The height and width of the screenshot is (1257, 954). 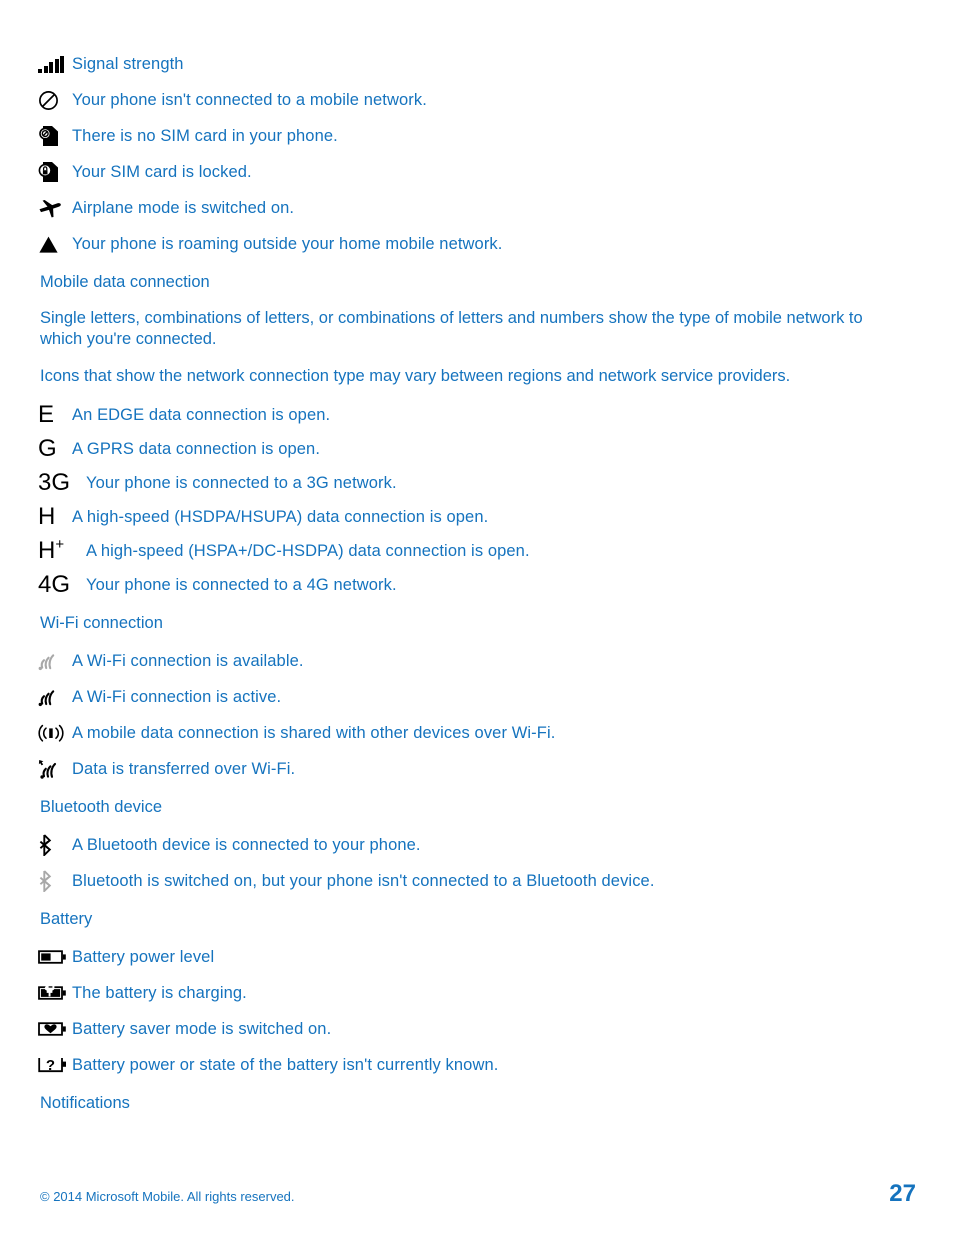 What do you see at coordinates (55, 845) in the screenshot?
I see `bluetooth-connected-icon` at bounding box center [55, 845].